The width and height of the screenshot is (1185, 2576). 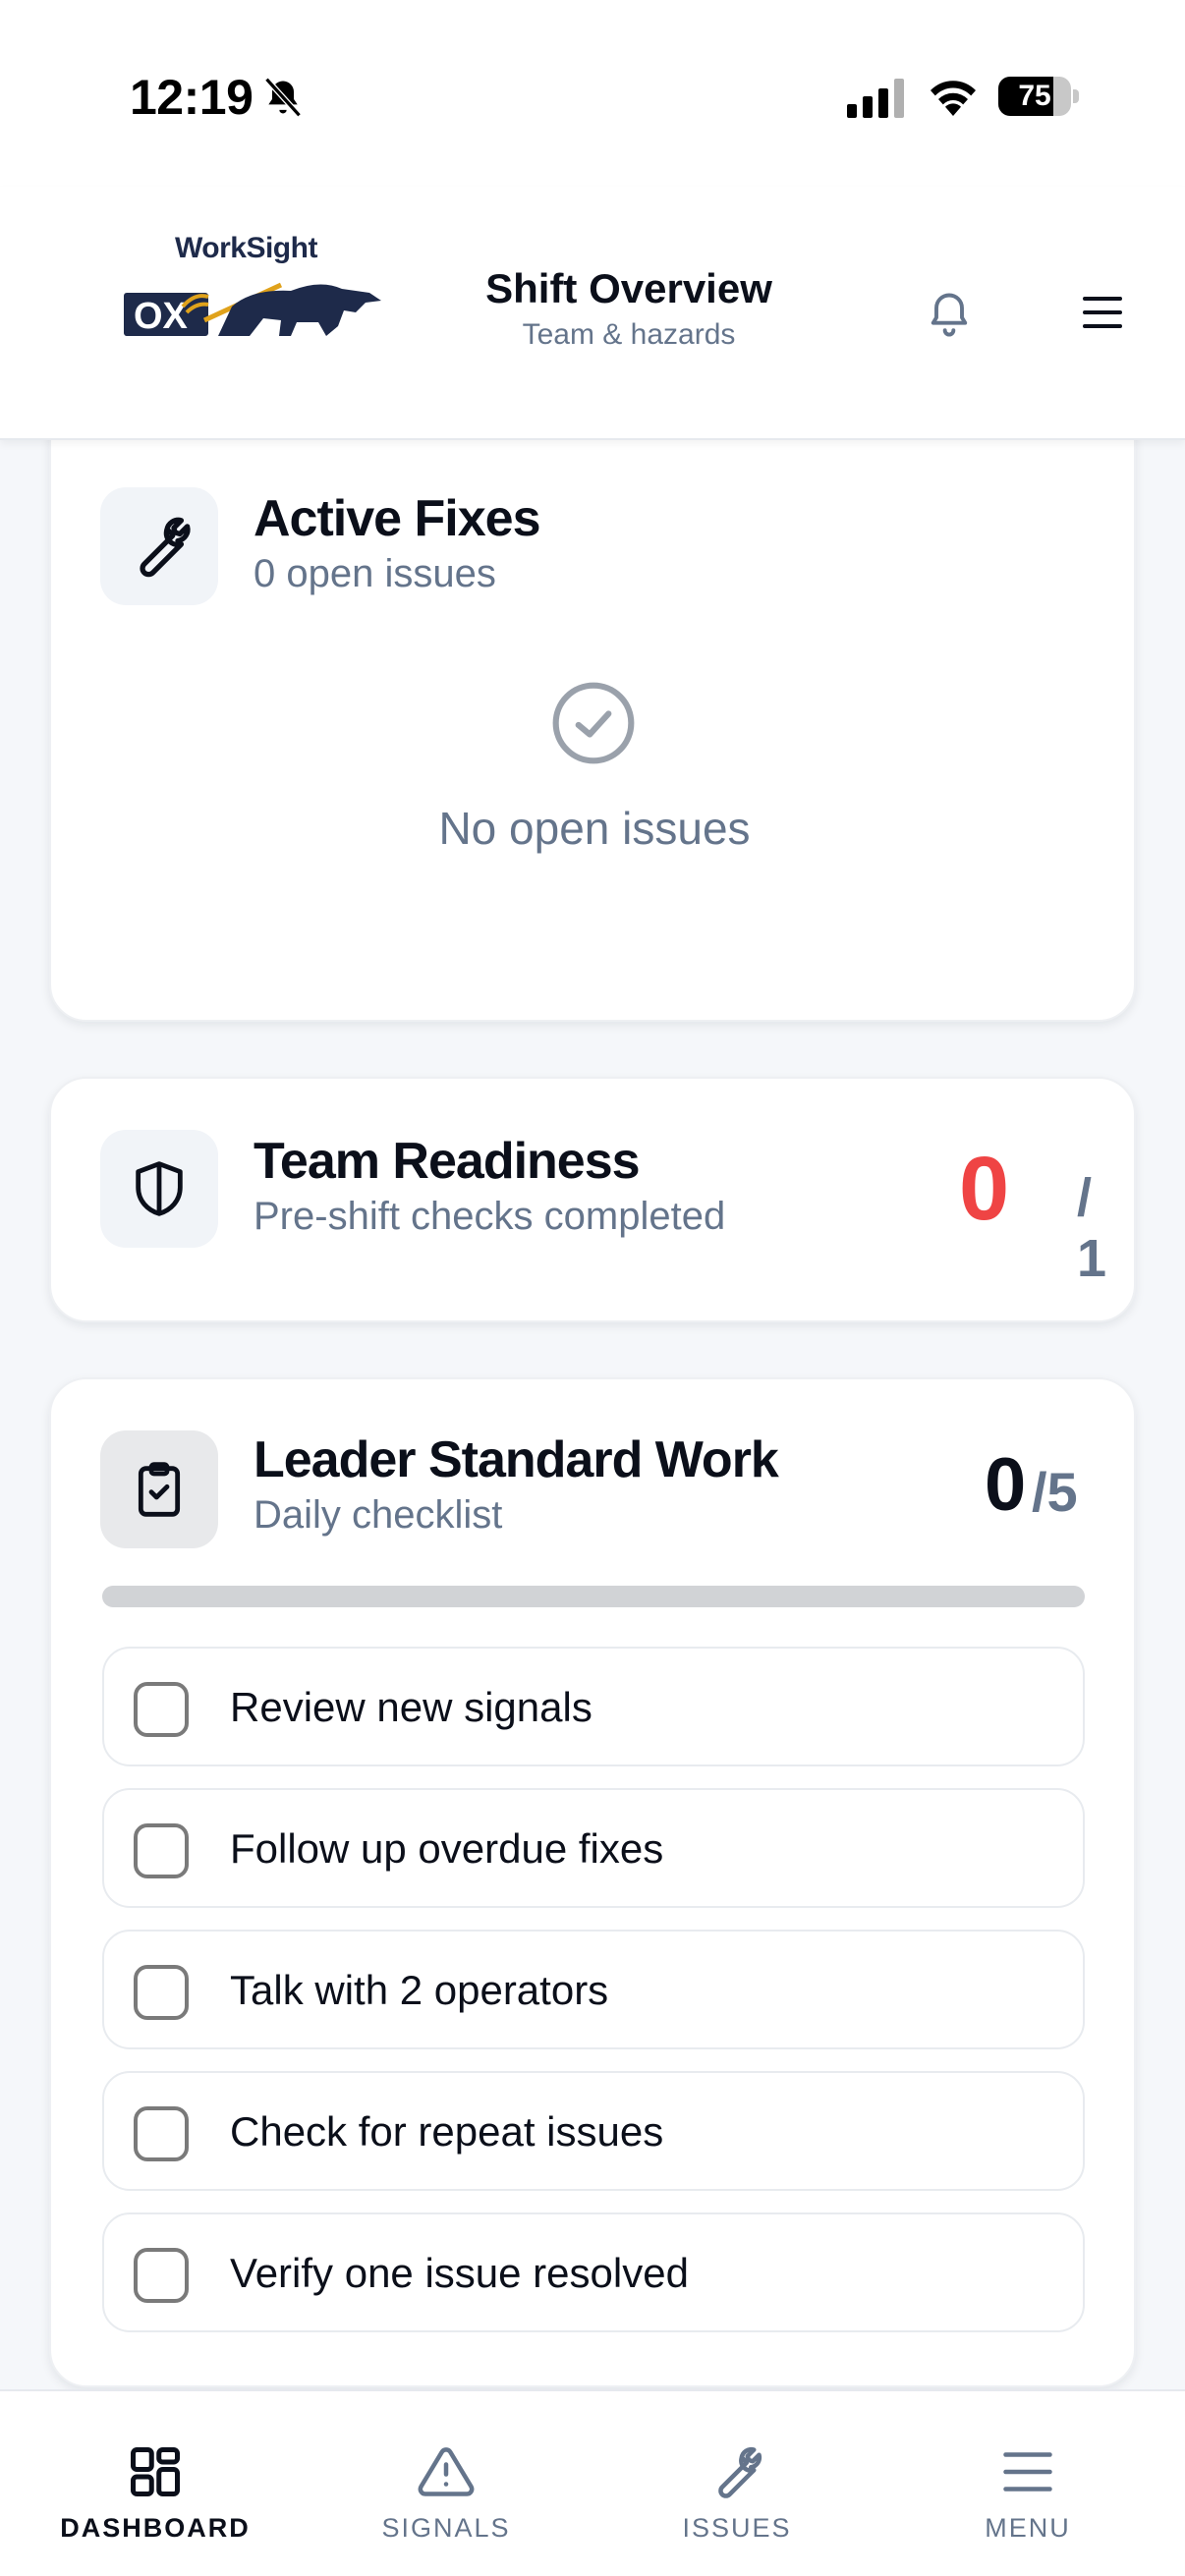 I want to click on ox-bull-logo-icon: OX, so click(x=253, y=309).